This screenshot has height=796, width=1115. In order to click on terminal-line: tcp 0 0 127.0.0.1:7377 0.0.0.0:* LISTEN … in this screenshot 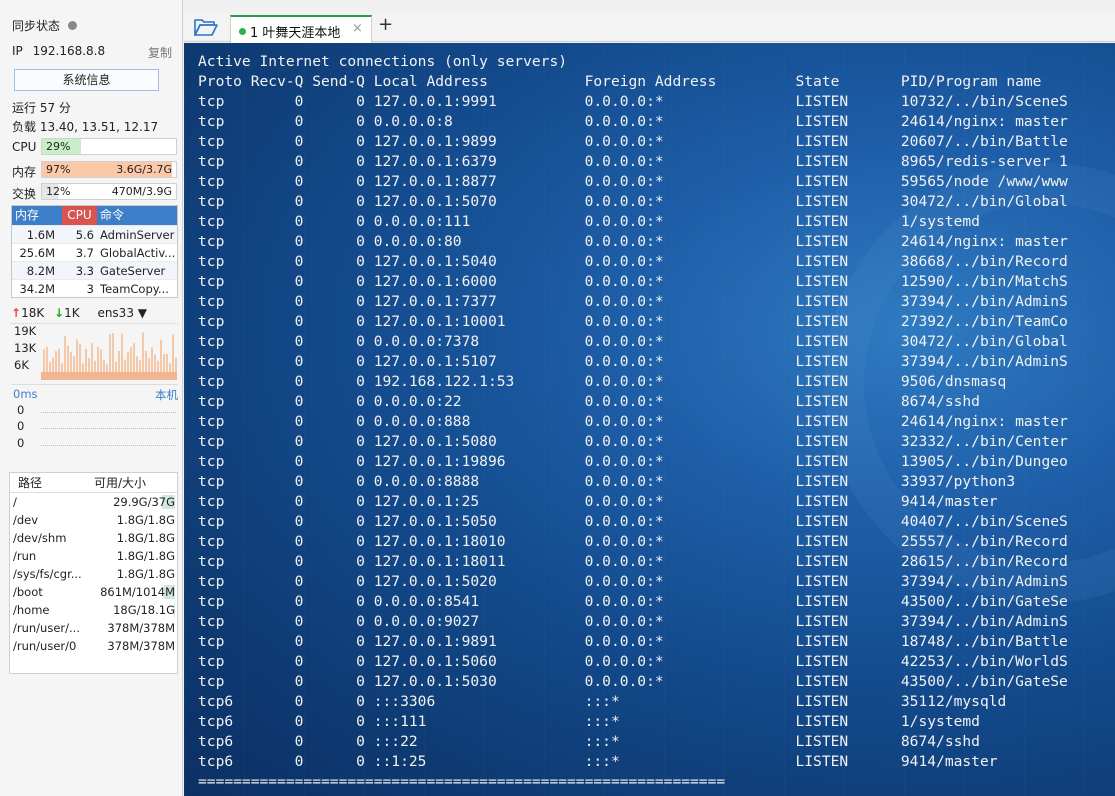, I will do `click(633, 301)`.